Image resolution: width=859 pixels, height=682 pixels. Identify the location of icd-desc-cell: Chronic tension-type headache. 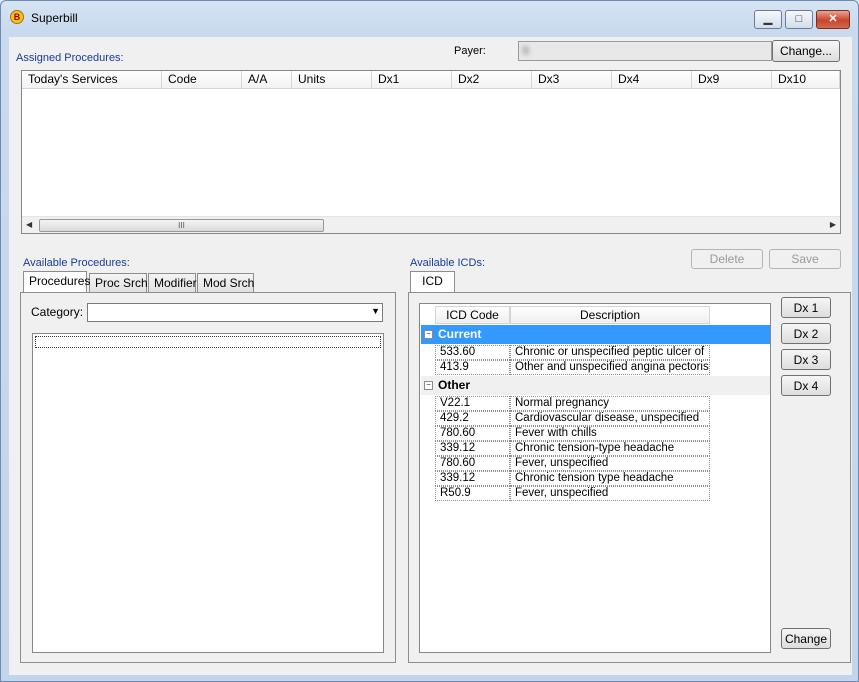
(610, 448).